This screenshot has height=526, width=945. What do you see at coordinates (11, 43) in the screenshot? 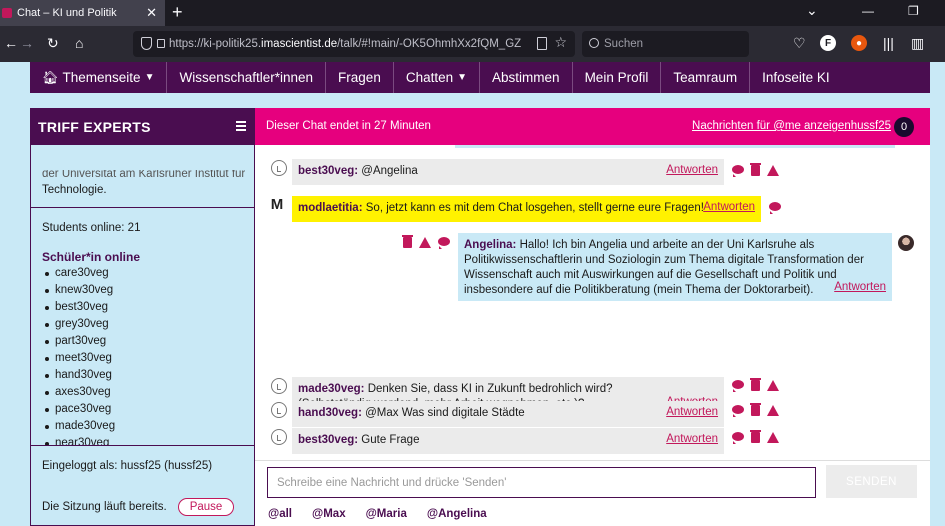
I see `back-arrow-icon: ←` at bounding box center [11, 43].